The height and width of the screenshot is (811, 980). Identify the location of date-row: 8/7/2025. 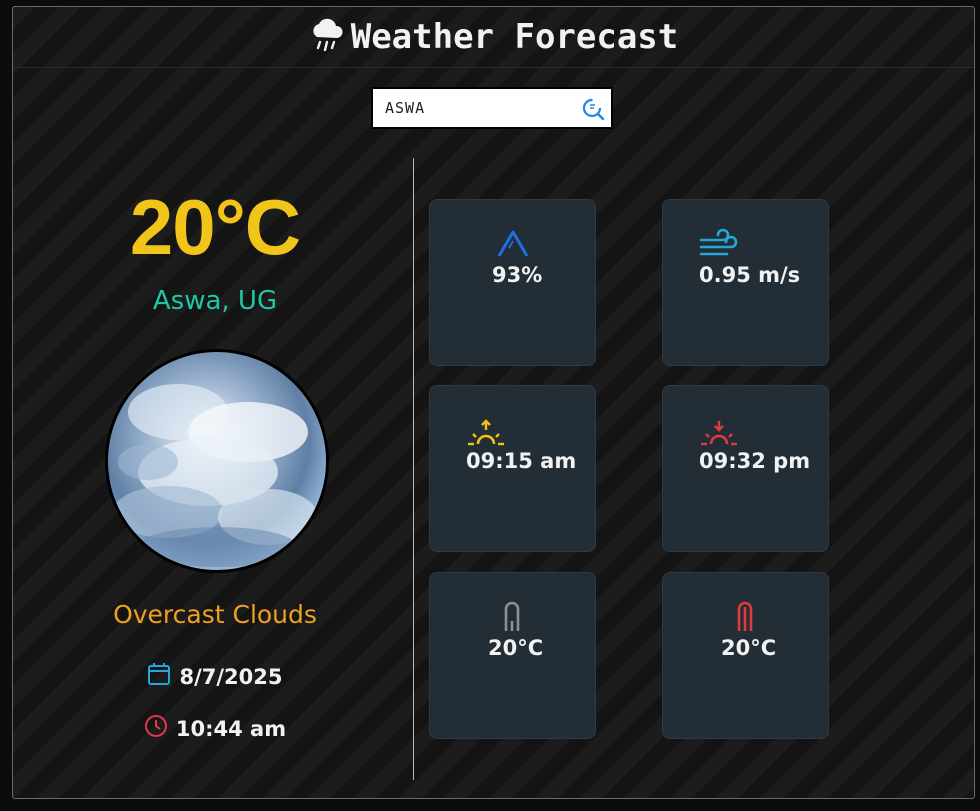
(215, 676).